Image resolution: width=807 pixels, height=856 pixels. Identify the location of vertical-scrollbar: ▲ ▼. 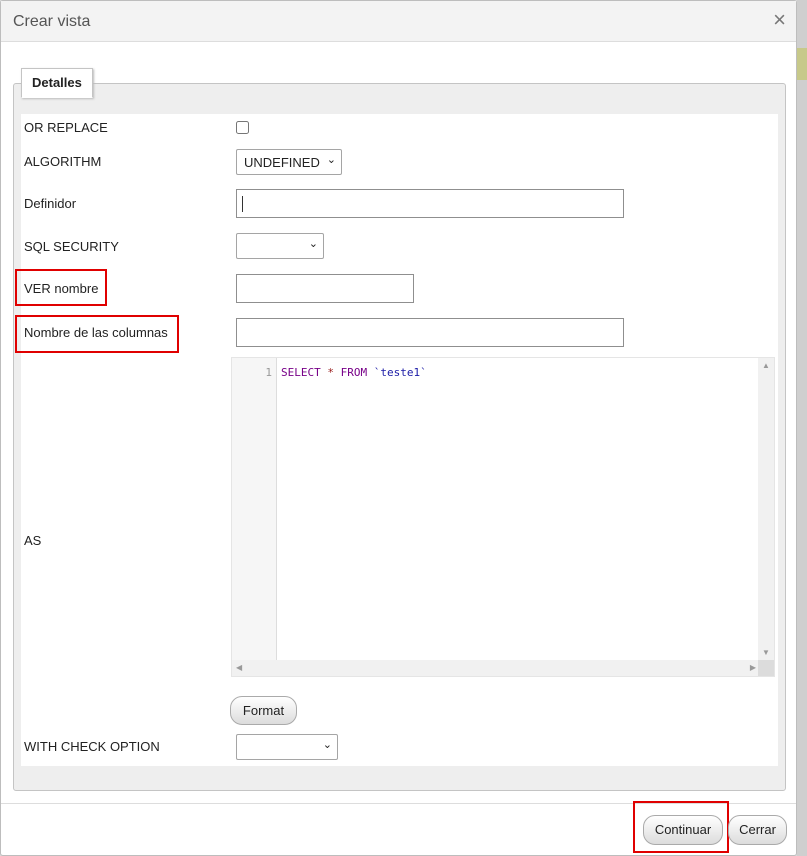
(766, 509).